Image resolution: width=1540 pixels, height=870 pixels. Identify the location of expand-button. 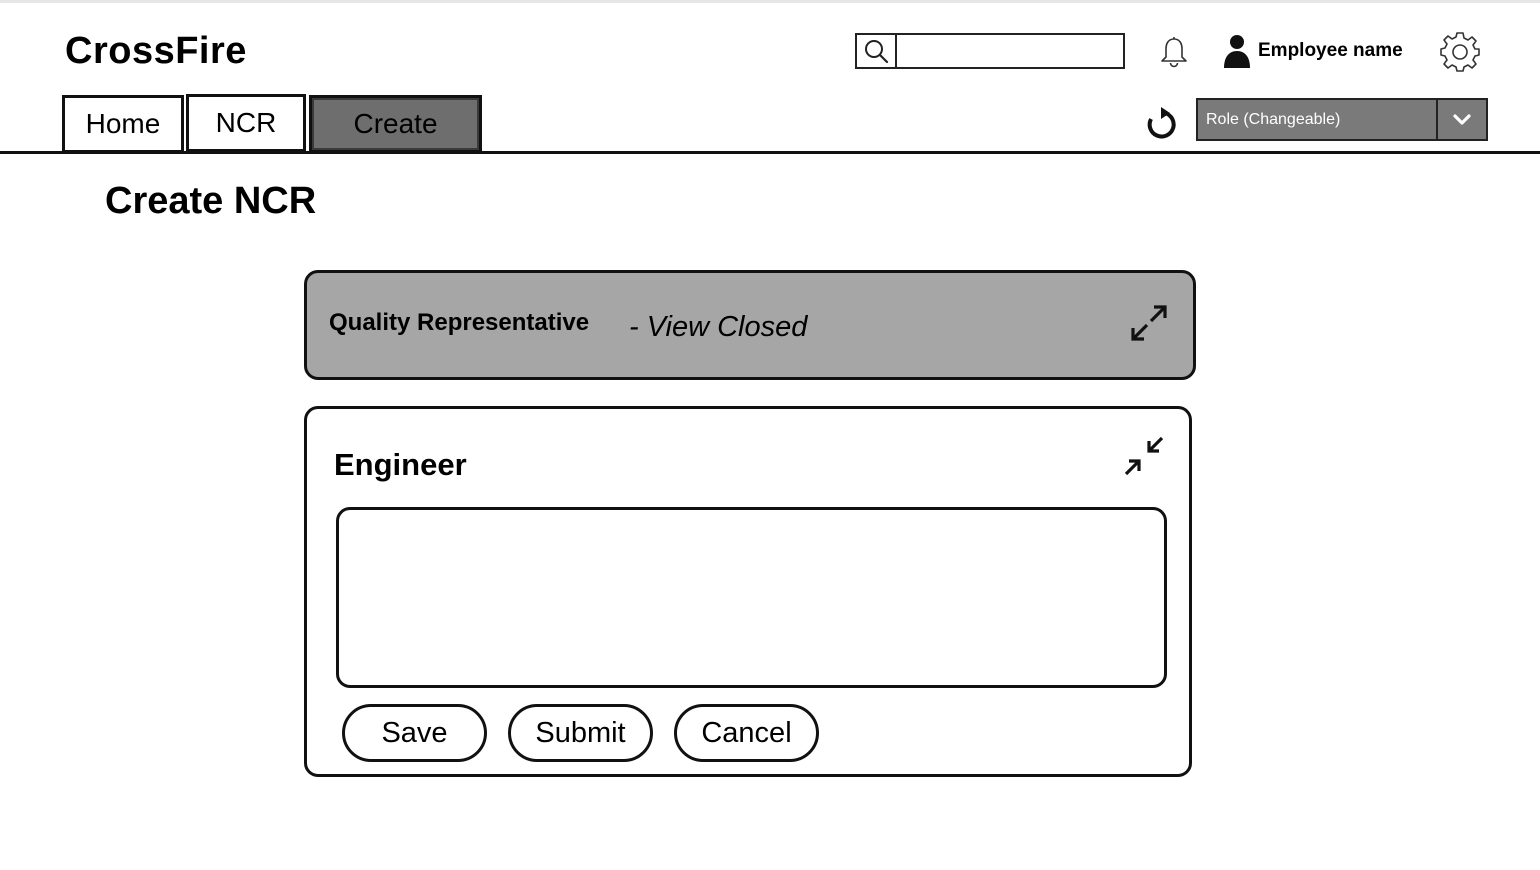
(1149, 323).